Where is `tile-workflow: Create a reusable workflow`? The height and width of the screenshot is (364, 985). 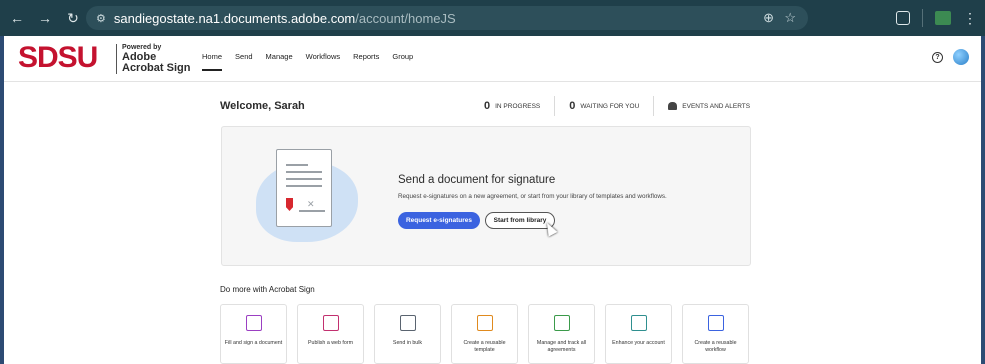 tile-workflow: Create a reusable workflow is located at coordinates (715, 334).